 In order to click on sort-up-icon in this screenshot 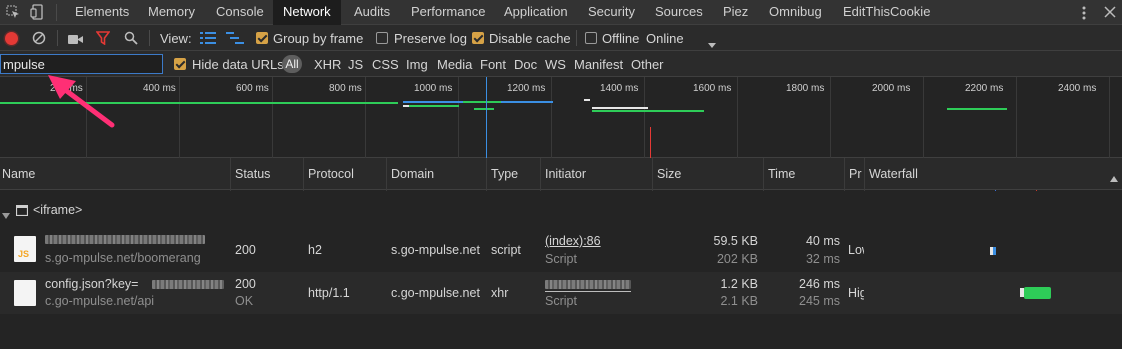, I will do `click(1114, 176)`.